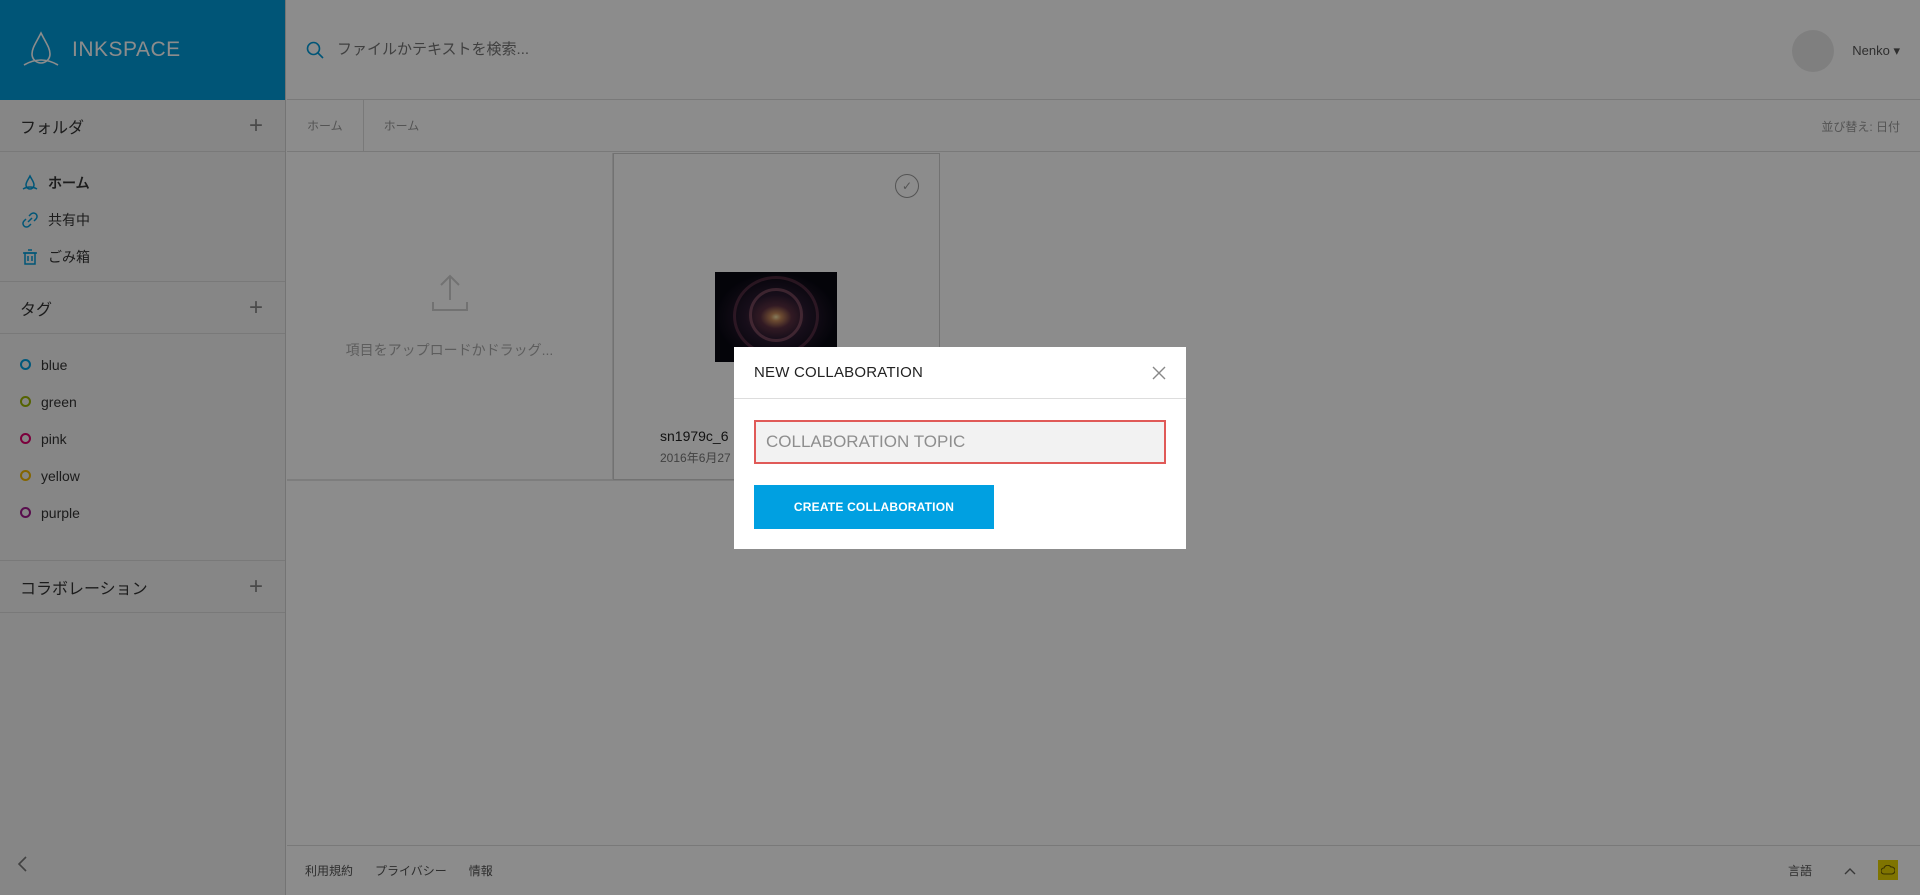  What do you see at coordinates (960, 442) in the screenshot?
I see `collaboration-topic-input` at bounding box center [960, 442].